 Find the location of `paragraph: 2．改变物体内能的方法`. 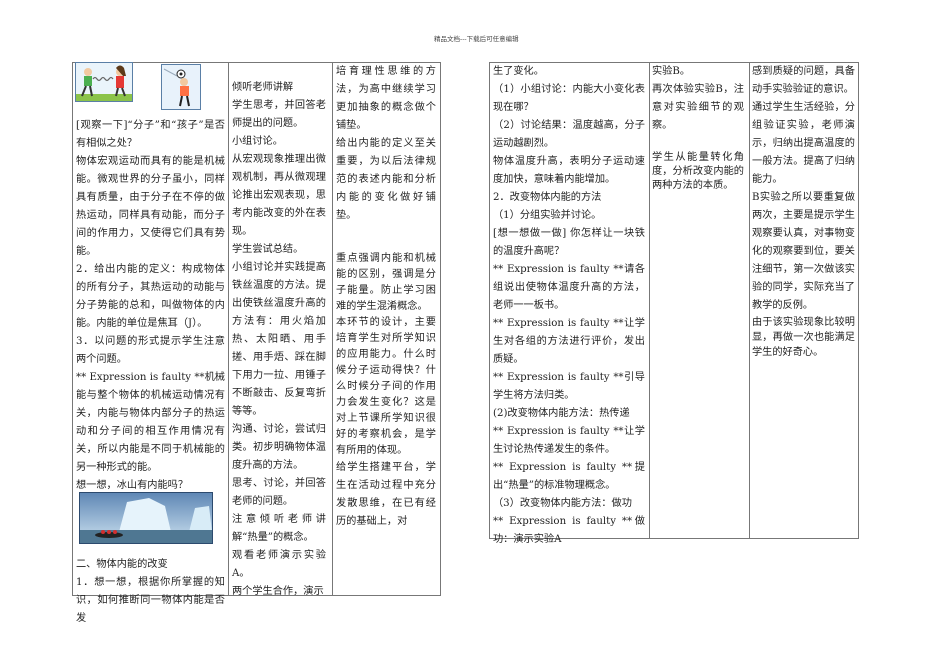

paragraph: 2．改变物体内能的方法 is located at coordinates (547, 197).